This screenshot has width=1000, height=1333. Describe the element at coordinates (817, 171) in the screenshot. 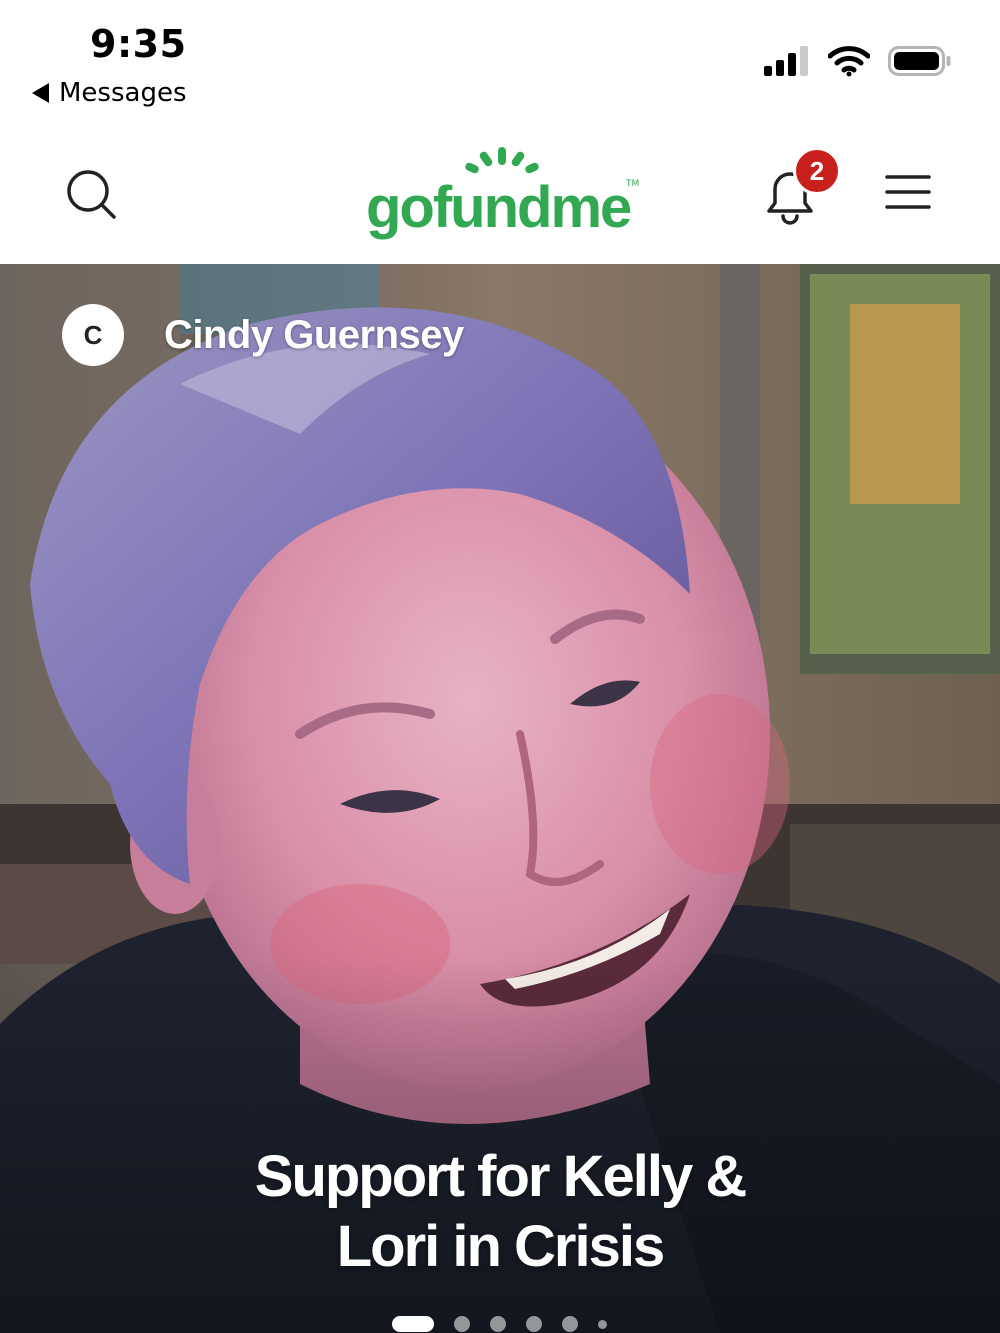

I see `notification-count-badge: 2` at that location.